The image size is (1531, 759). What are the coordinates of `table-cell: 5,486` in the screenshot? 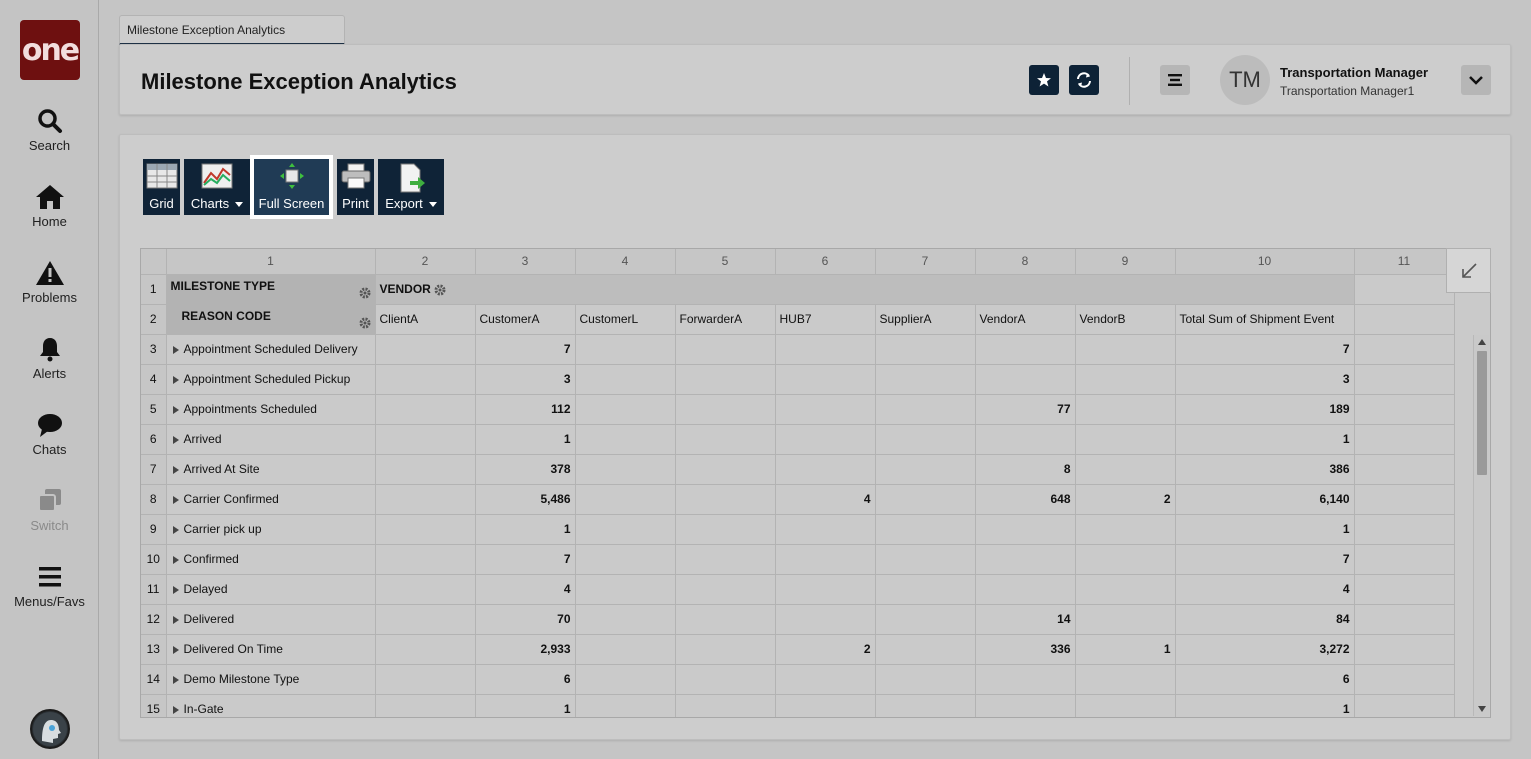 It's located at (525, 499).